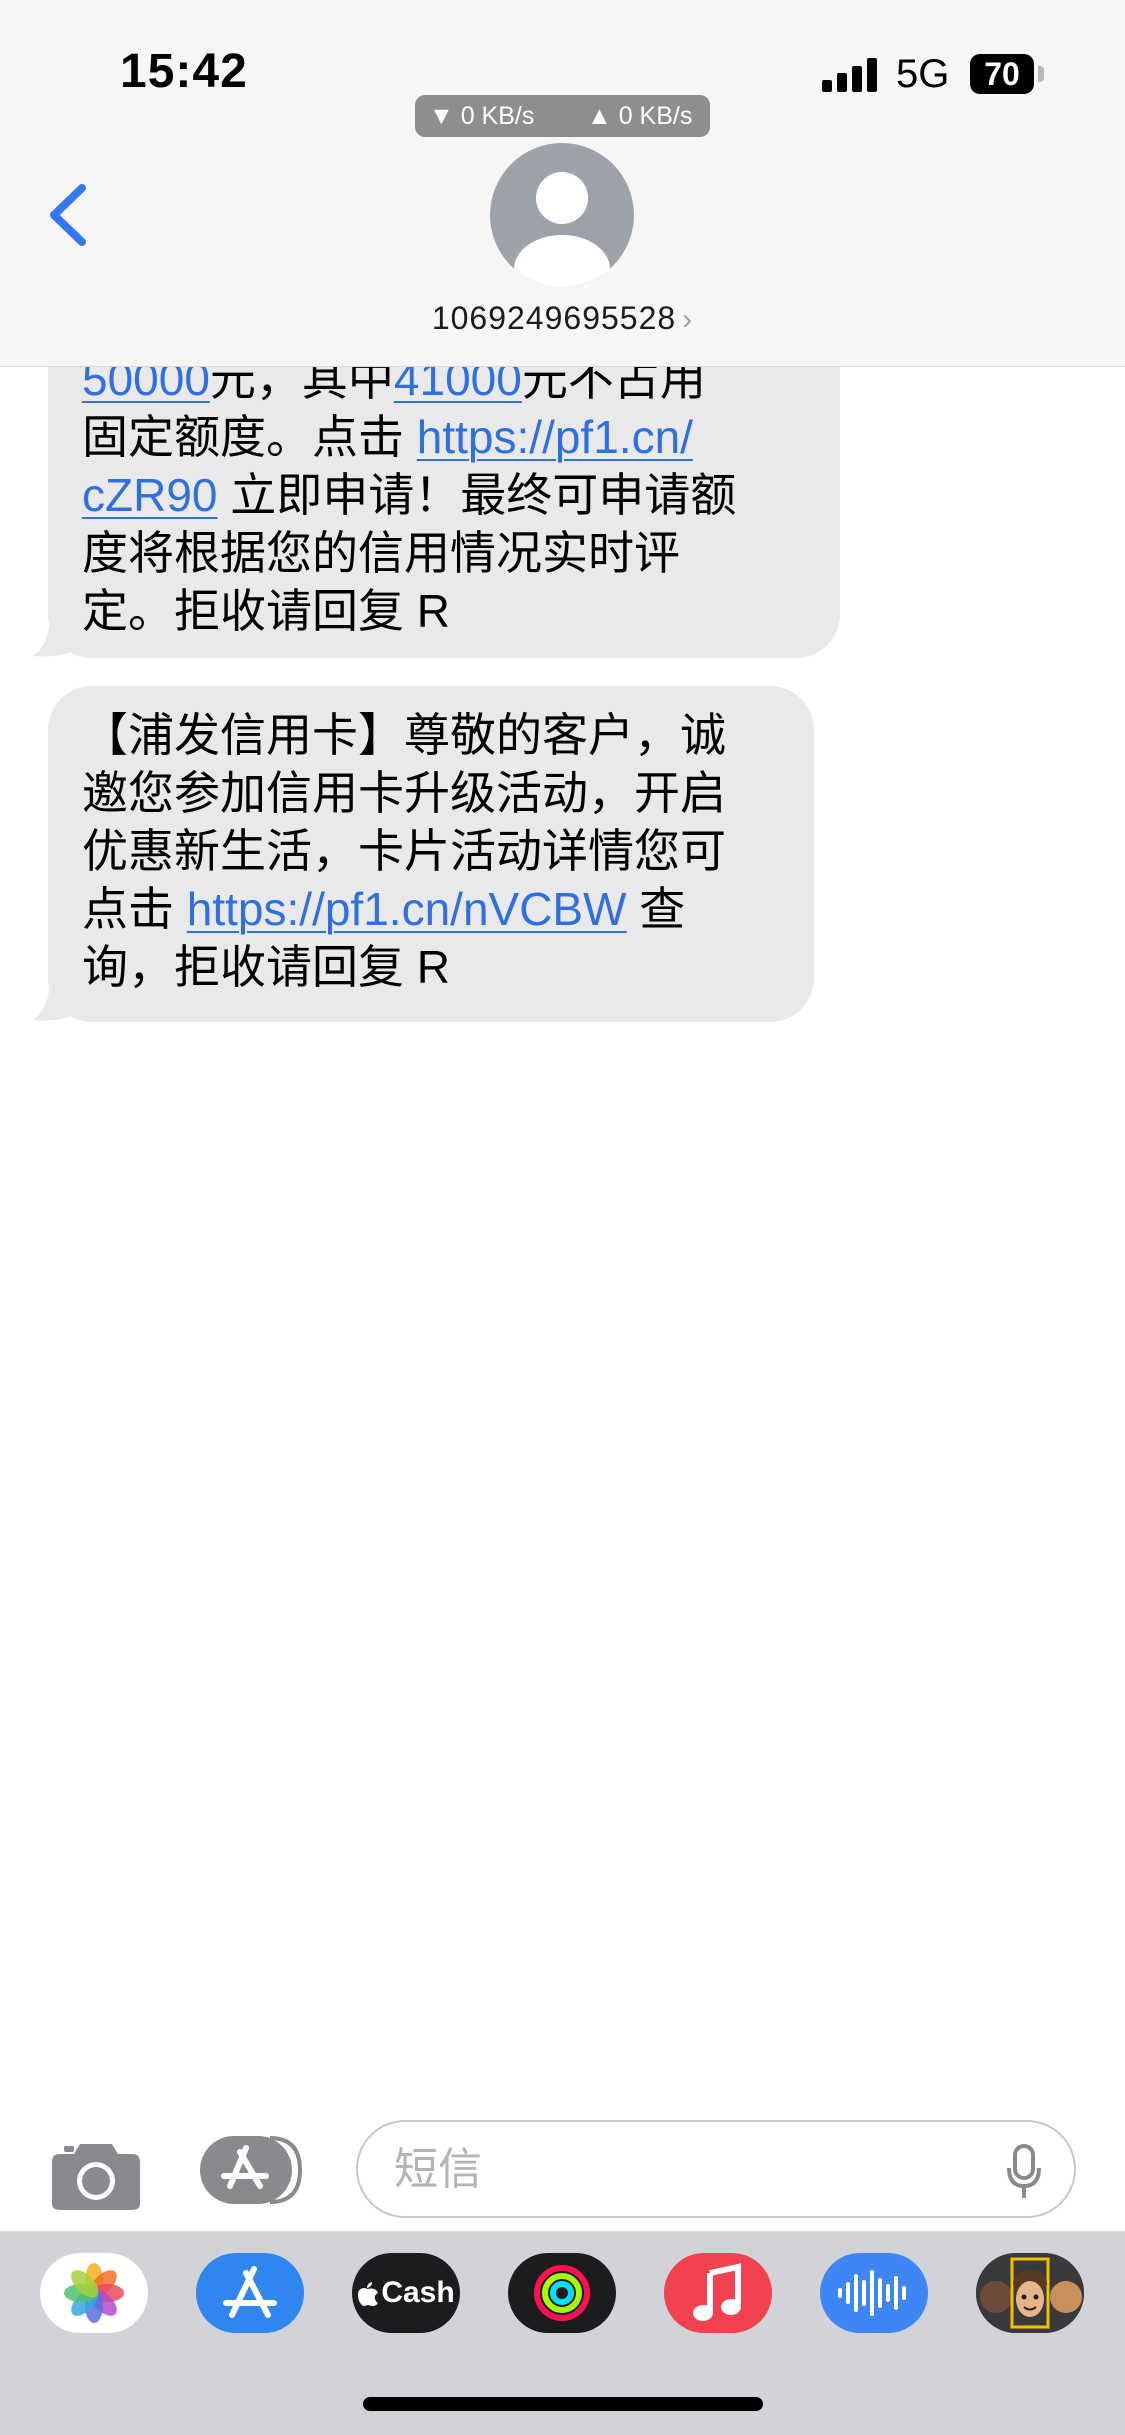 This screenshot has width=1125, height=2435. I want to click on message-line: 邀您参加信用卡升级活动，开启, so click(433, 793).